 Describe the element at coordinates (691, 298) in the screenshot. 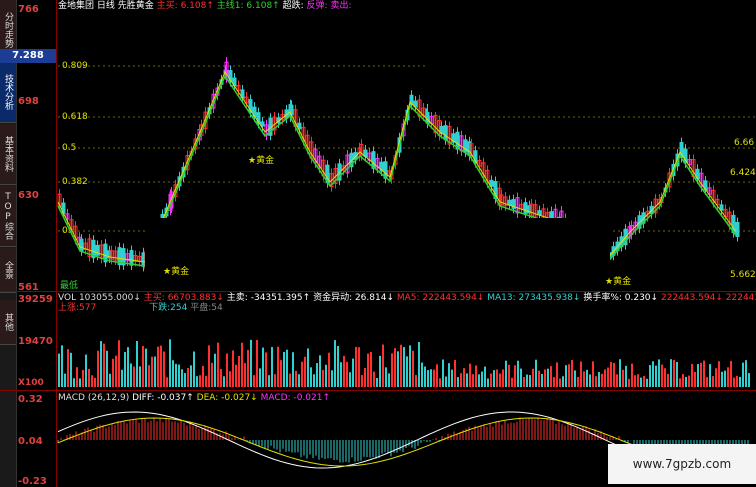

I see `vol-extra-1: 222443.594↓` at that location.